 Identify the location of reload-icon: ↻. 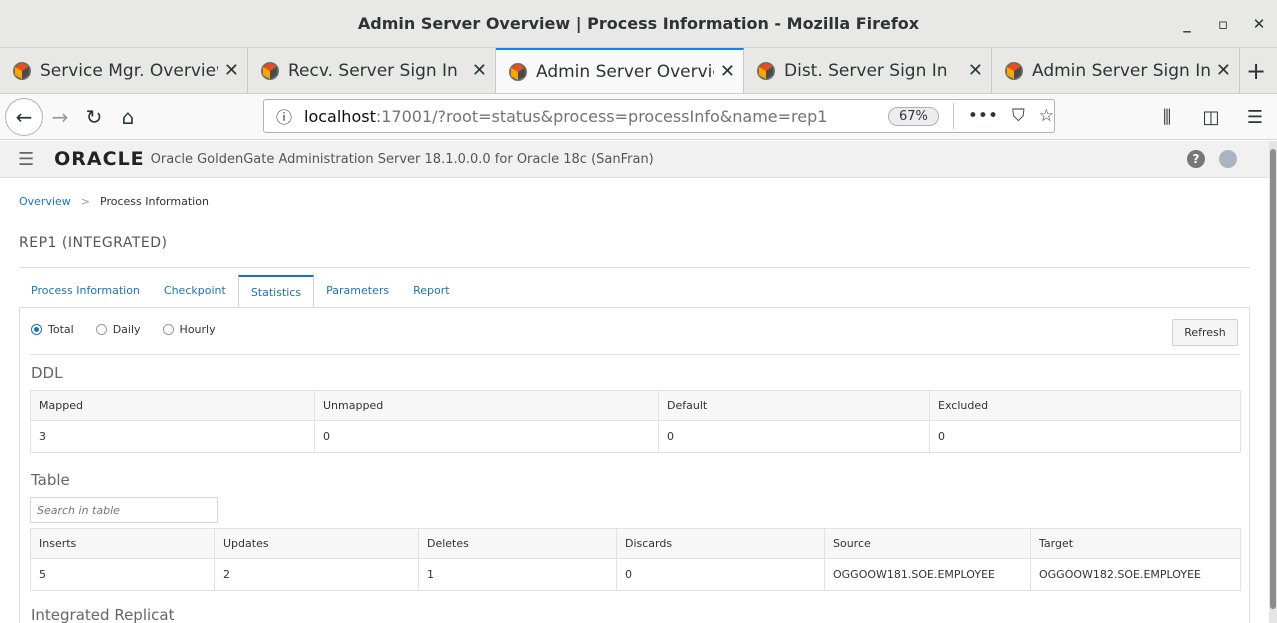
(94, 117).